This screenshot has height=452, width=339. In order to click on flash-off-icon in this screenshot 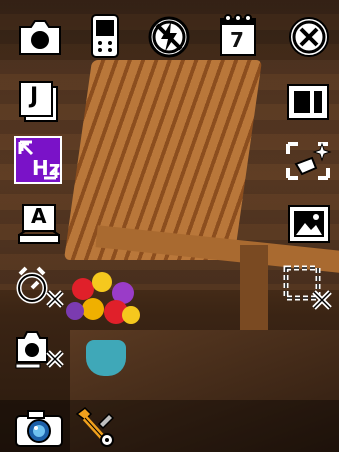, I will do `click(169, 37)`.